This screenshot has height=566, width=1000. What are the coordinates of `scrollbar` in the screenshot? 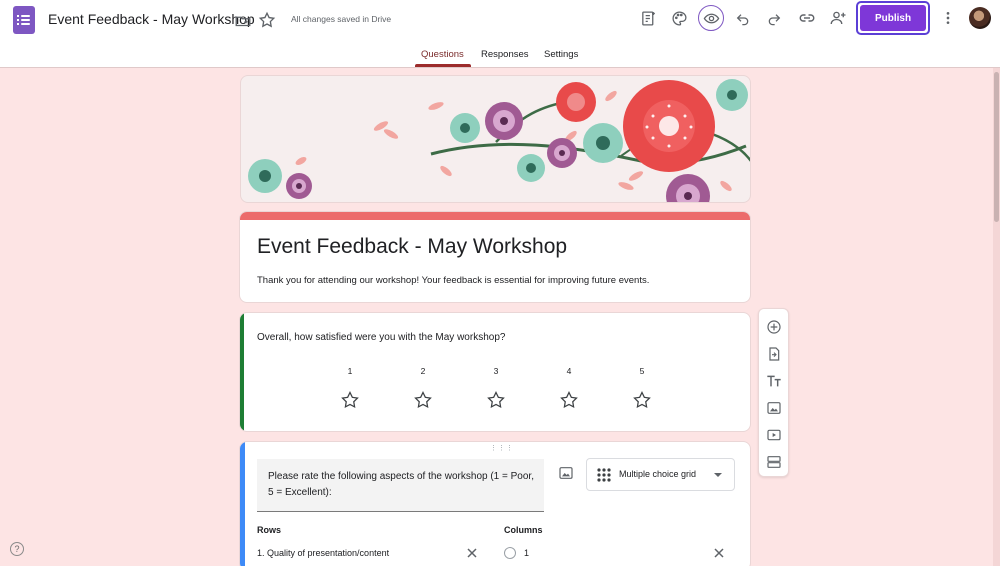 It's located at (996, 317).